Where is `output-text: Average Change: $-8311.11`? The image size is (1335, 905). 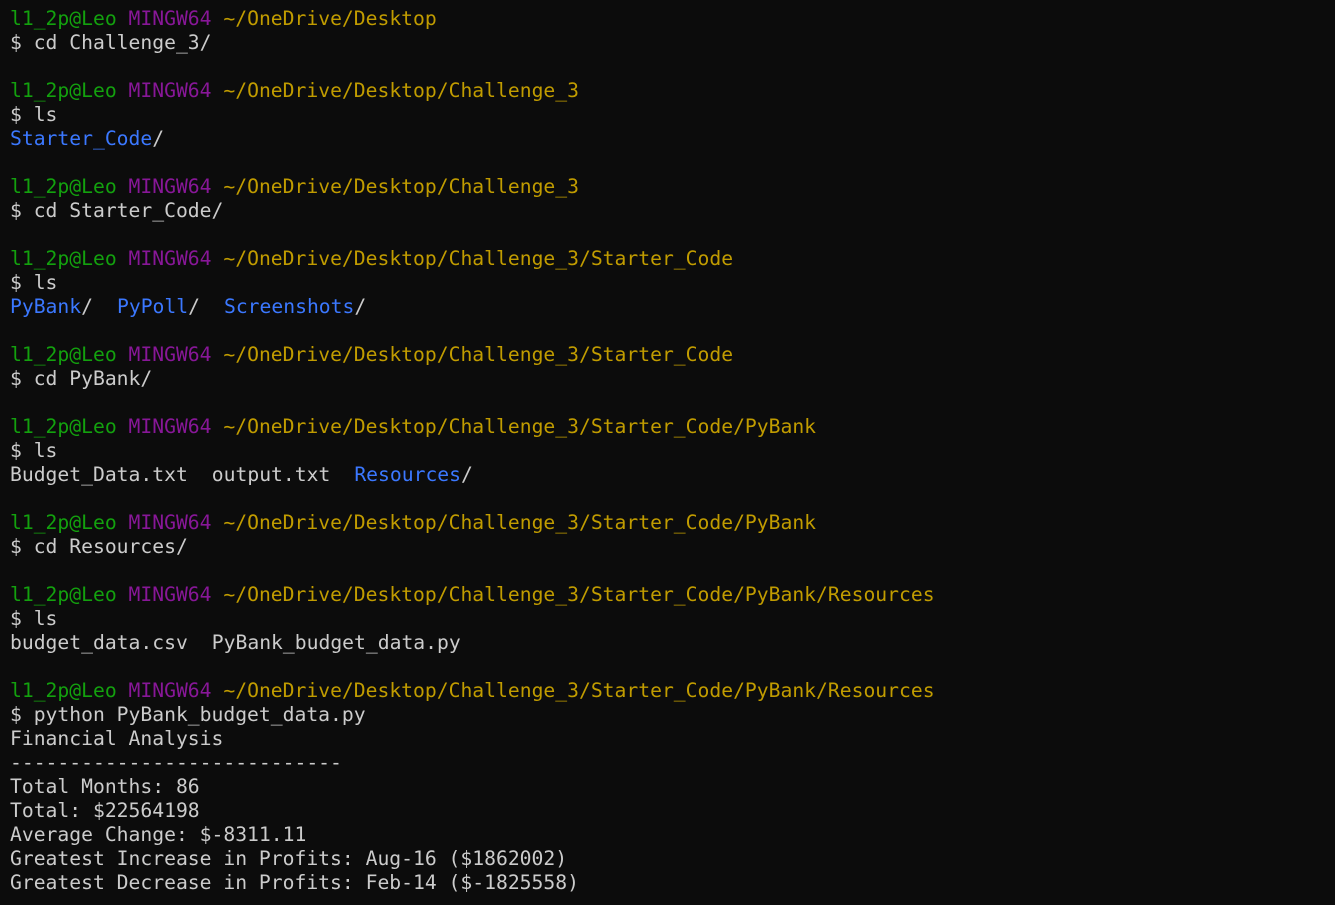 output-text: Average Change: $-8311.11 is located at coordinates (158, 834).